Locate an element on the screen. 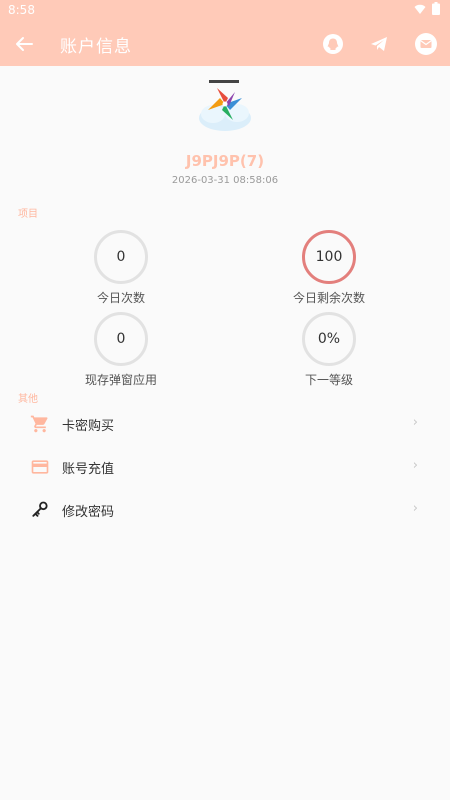 The width and height of the screenshot is (450, 800). telegram-button is located at coordinates (379, 44).